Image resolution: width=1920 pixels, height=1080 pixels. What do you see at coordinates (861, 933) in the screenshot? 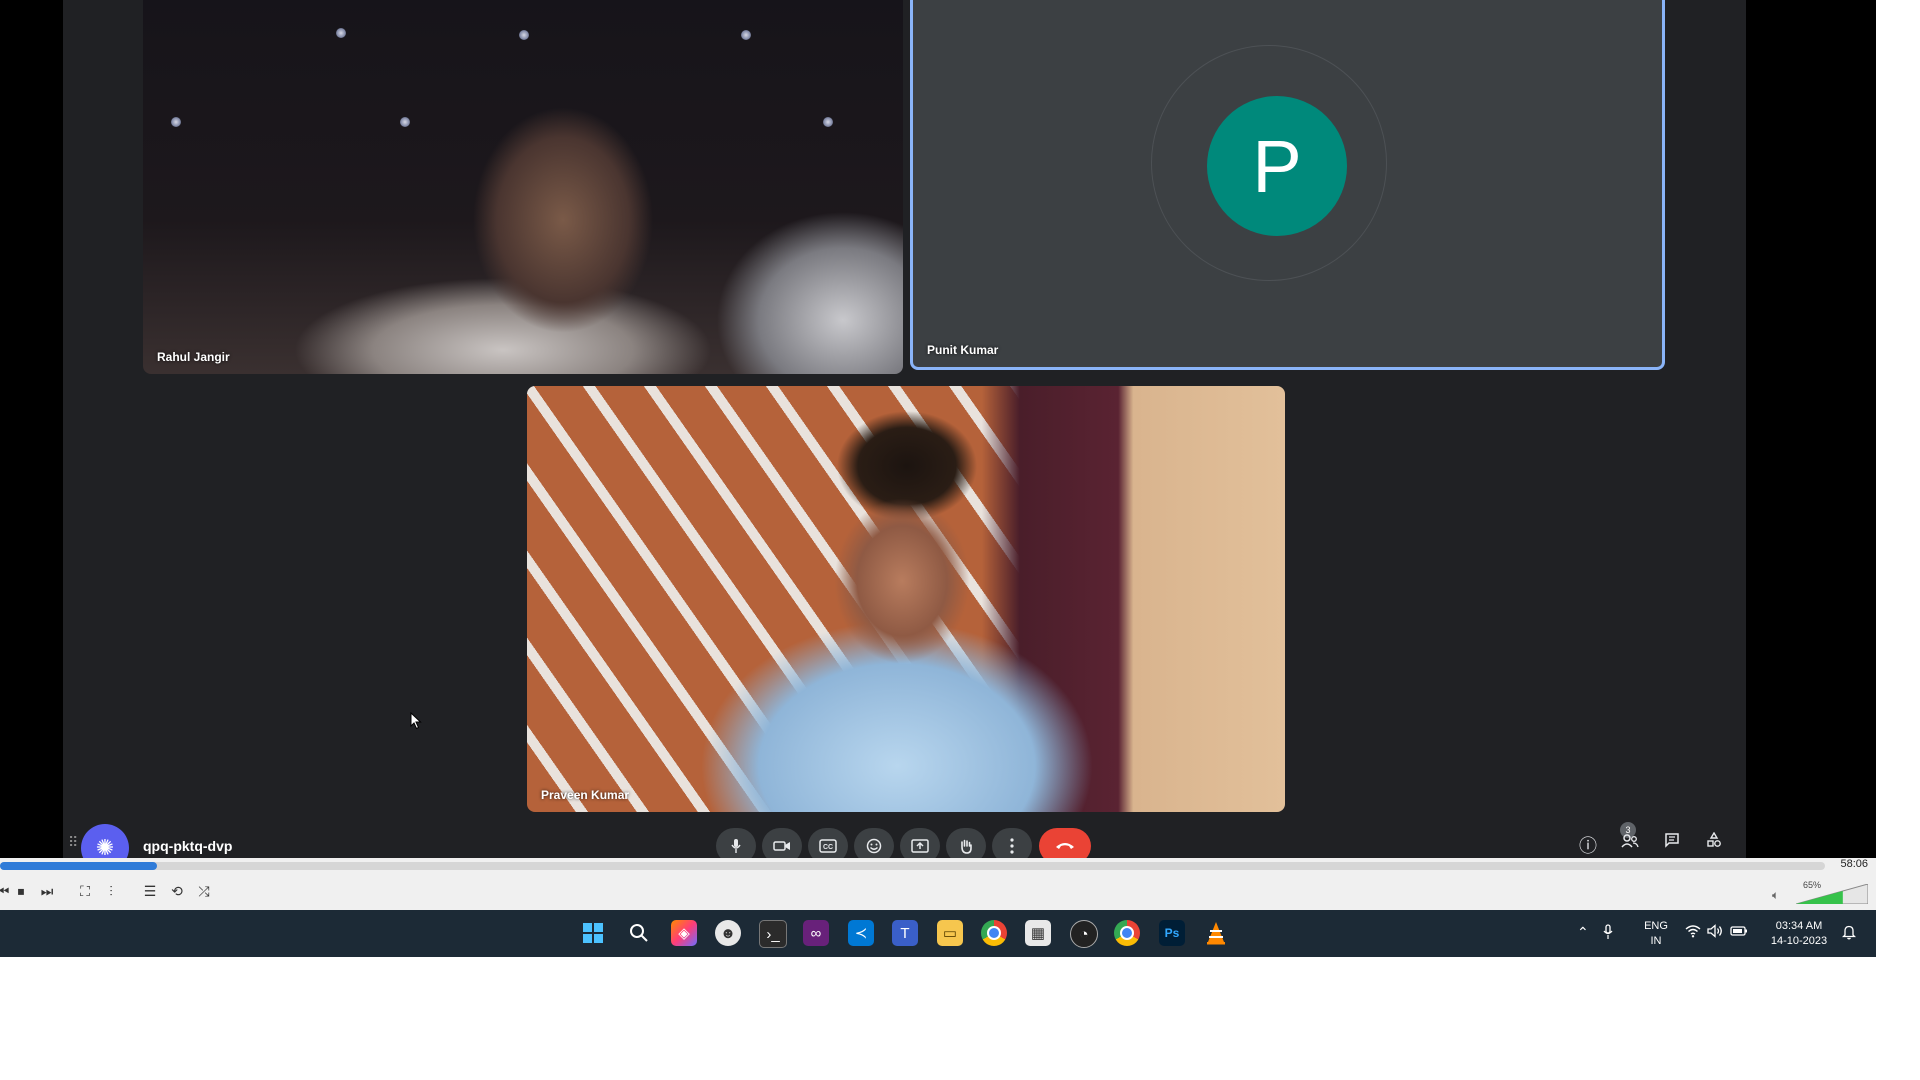
I see `vscode-icon: ≺` at bounding box center [861, 933].